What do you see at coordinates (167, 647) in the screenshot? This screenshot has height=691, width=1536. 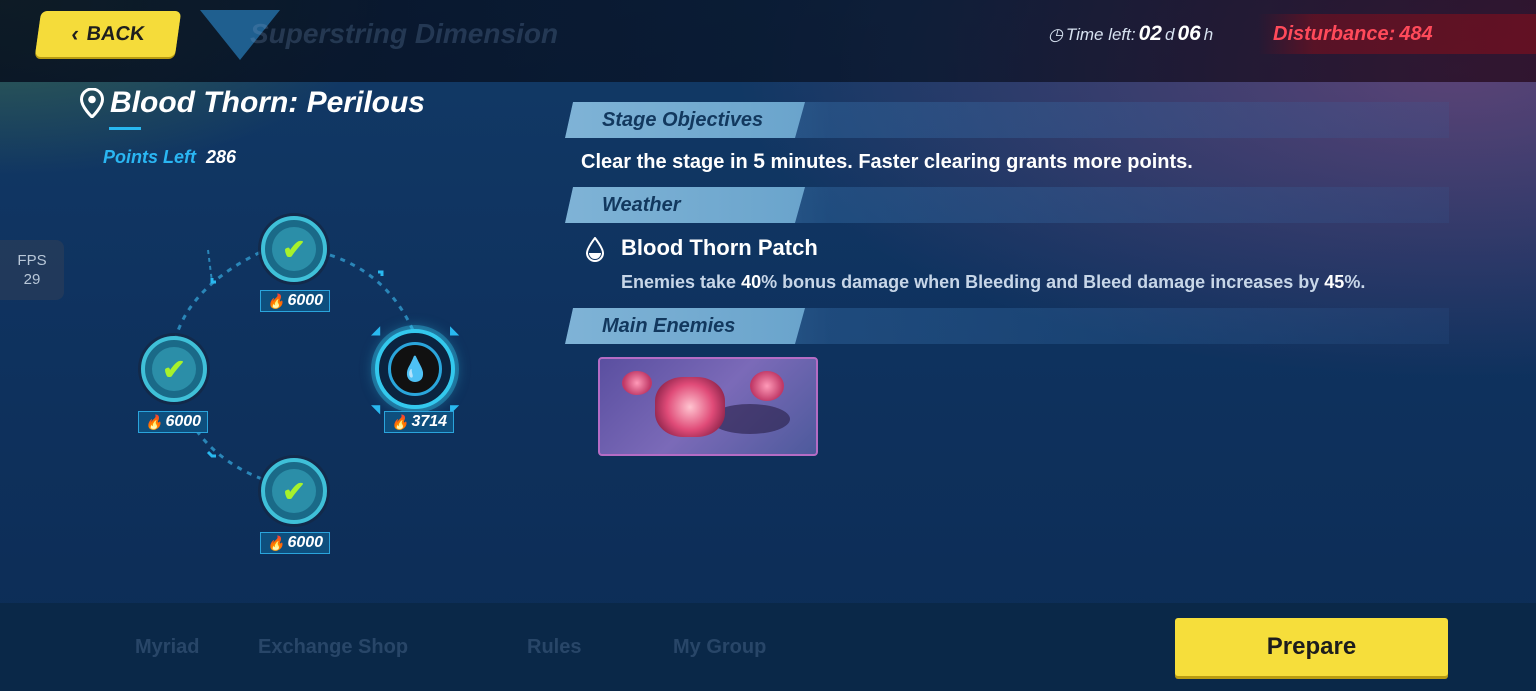 I see `tab-myriad: Myriad` at bounding box center [167, 647].